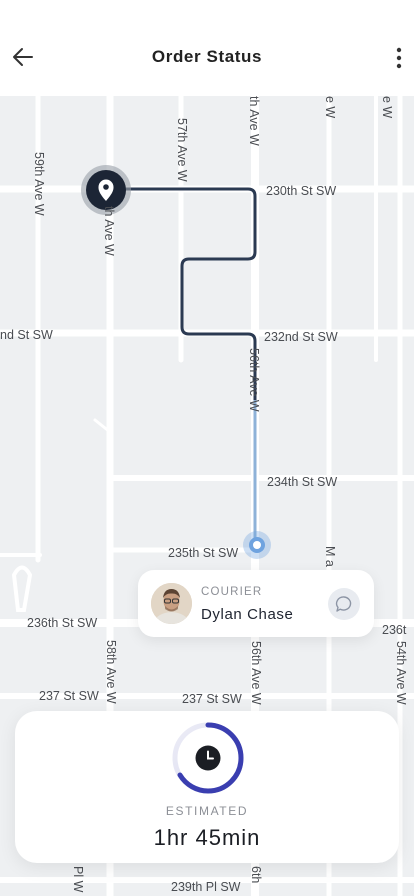 The image size is (414, 896). What do you see at coordinates (301, 337) in the screenshot?
I see `street-label: 232nd St SW` at bounding box center [301, 337].